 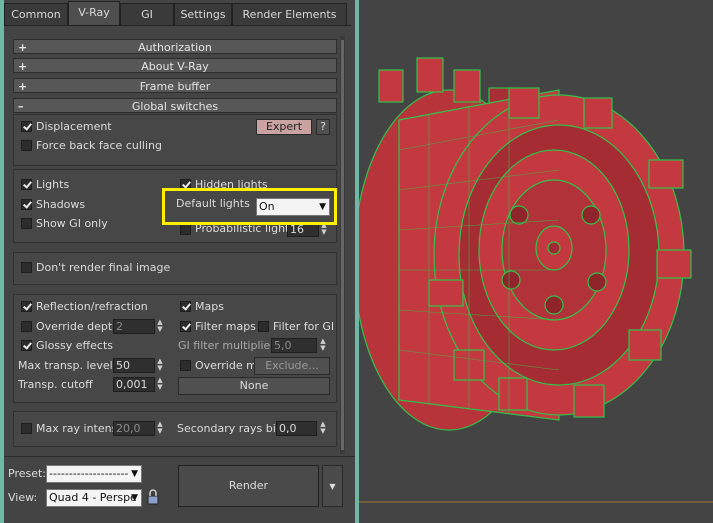 I want to click on render-button: Render, so click(x=248, y=486).